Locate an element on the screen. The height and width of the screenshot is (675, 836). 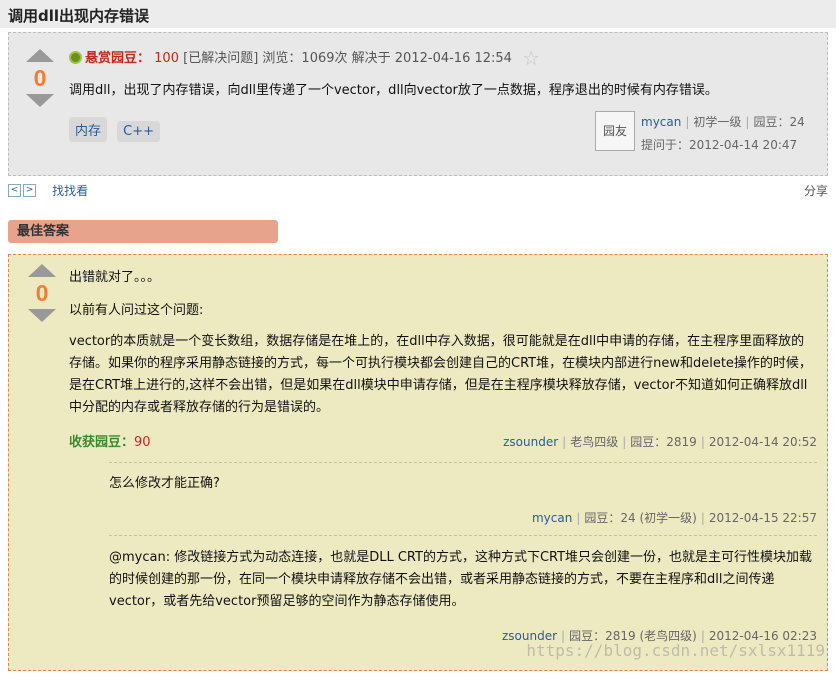
comment-author-link: mycan is located at coordinates (552, 518).